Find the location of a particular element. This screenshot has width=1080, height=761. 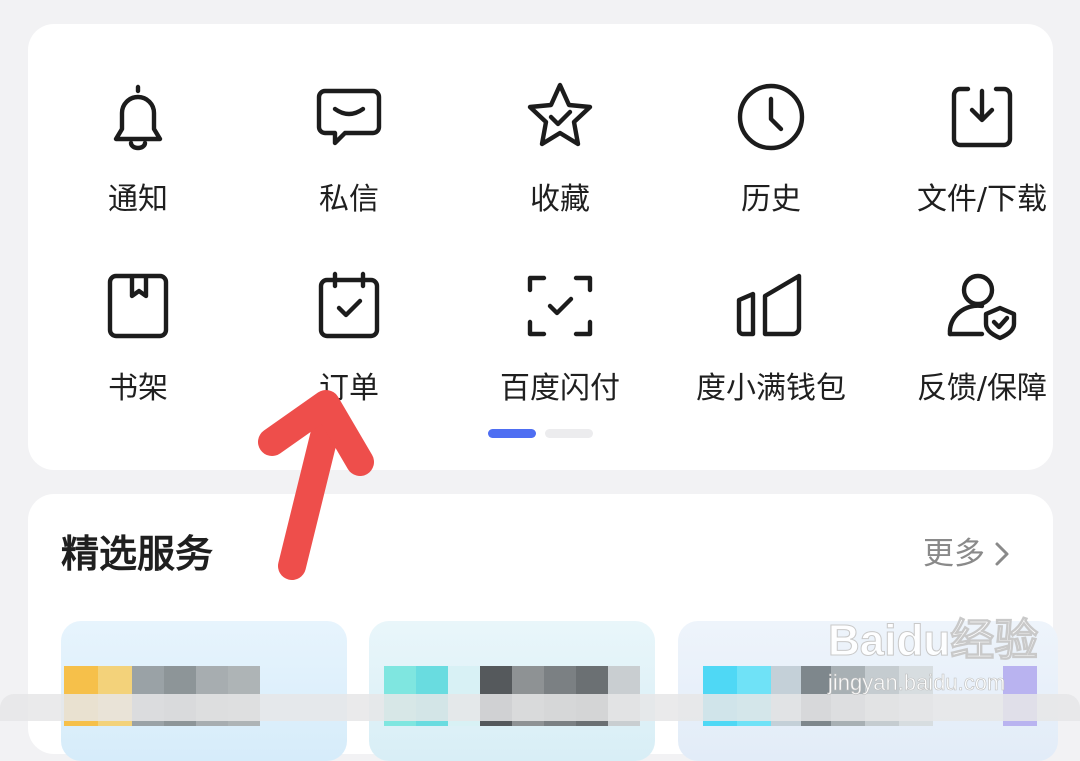

message-icon is located at coordinates (349, 117).